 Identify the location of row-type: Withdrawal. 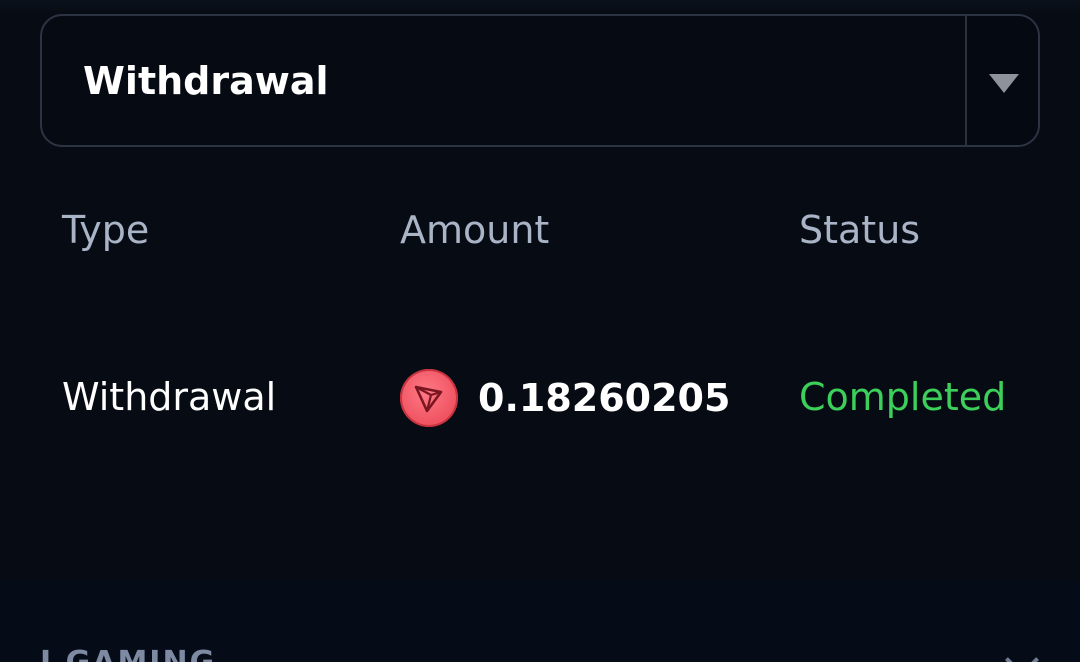
(169, 397).